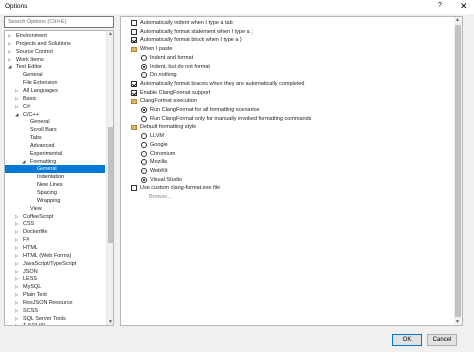 Image resolution: width=474 pixels, height=352 pixels. I want to click on tree-item: Experimental, so click(55, 154).